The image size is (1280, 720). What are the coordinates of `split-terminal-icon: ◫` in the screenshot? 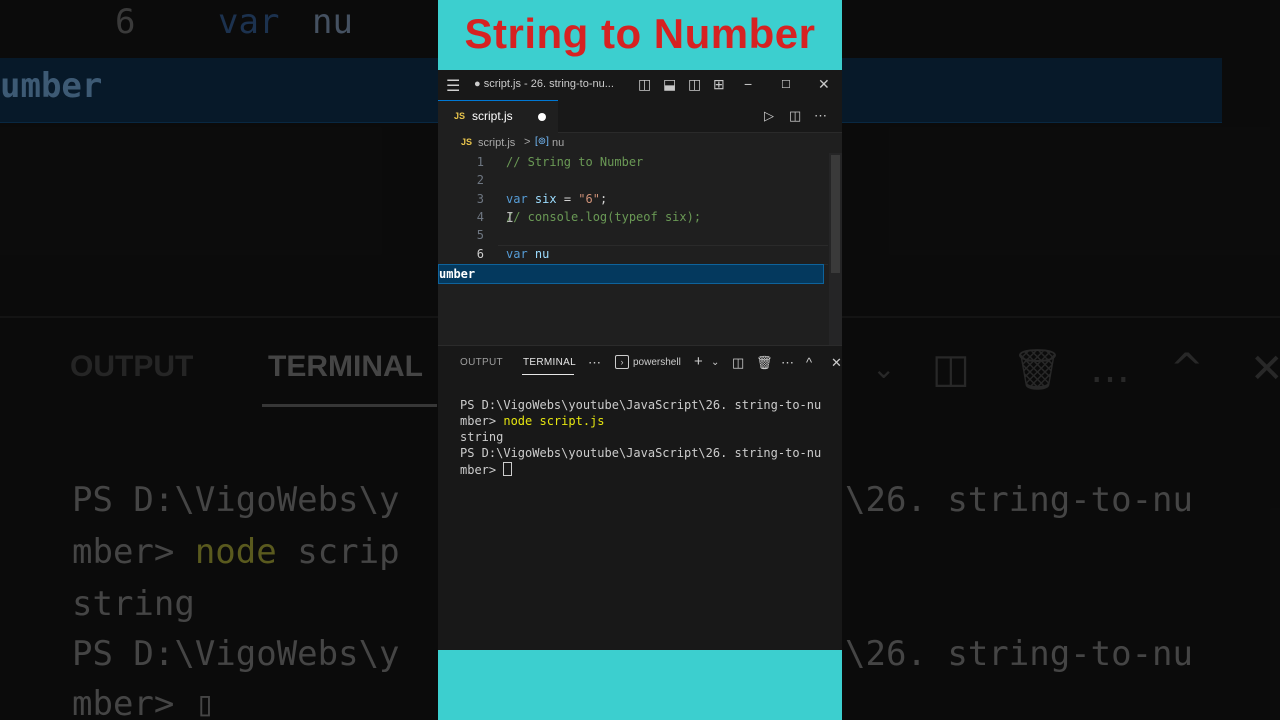 It's located at (738, 363).